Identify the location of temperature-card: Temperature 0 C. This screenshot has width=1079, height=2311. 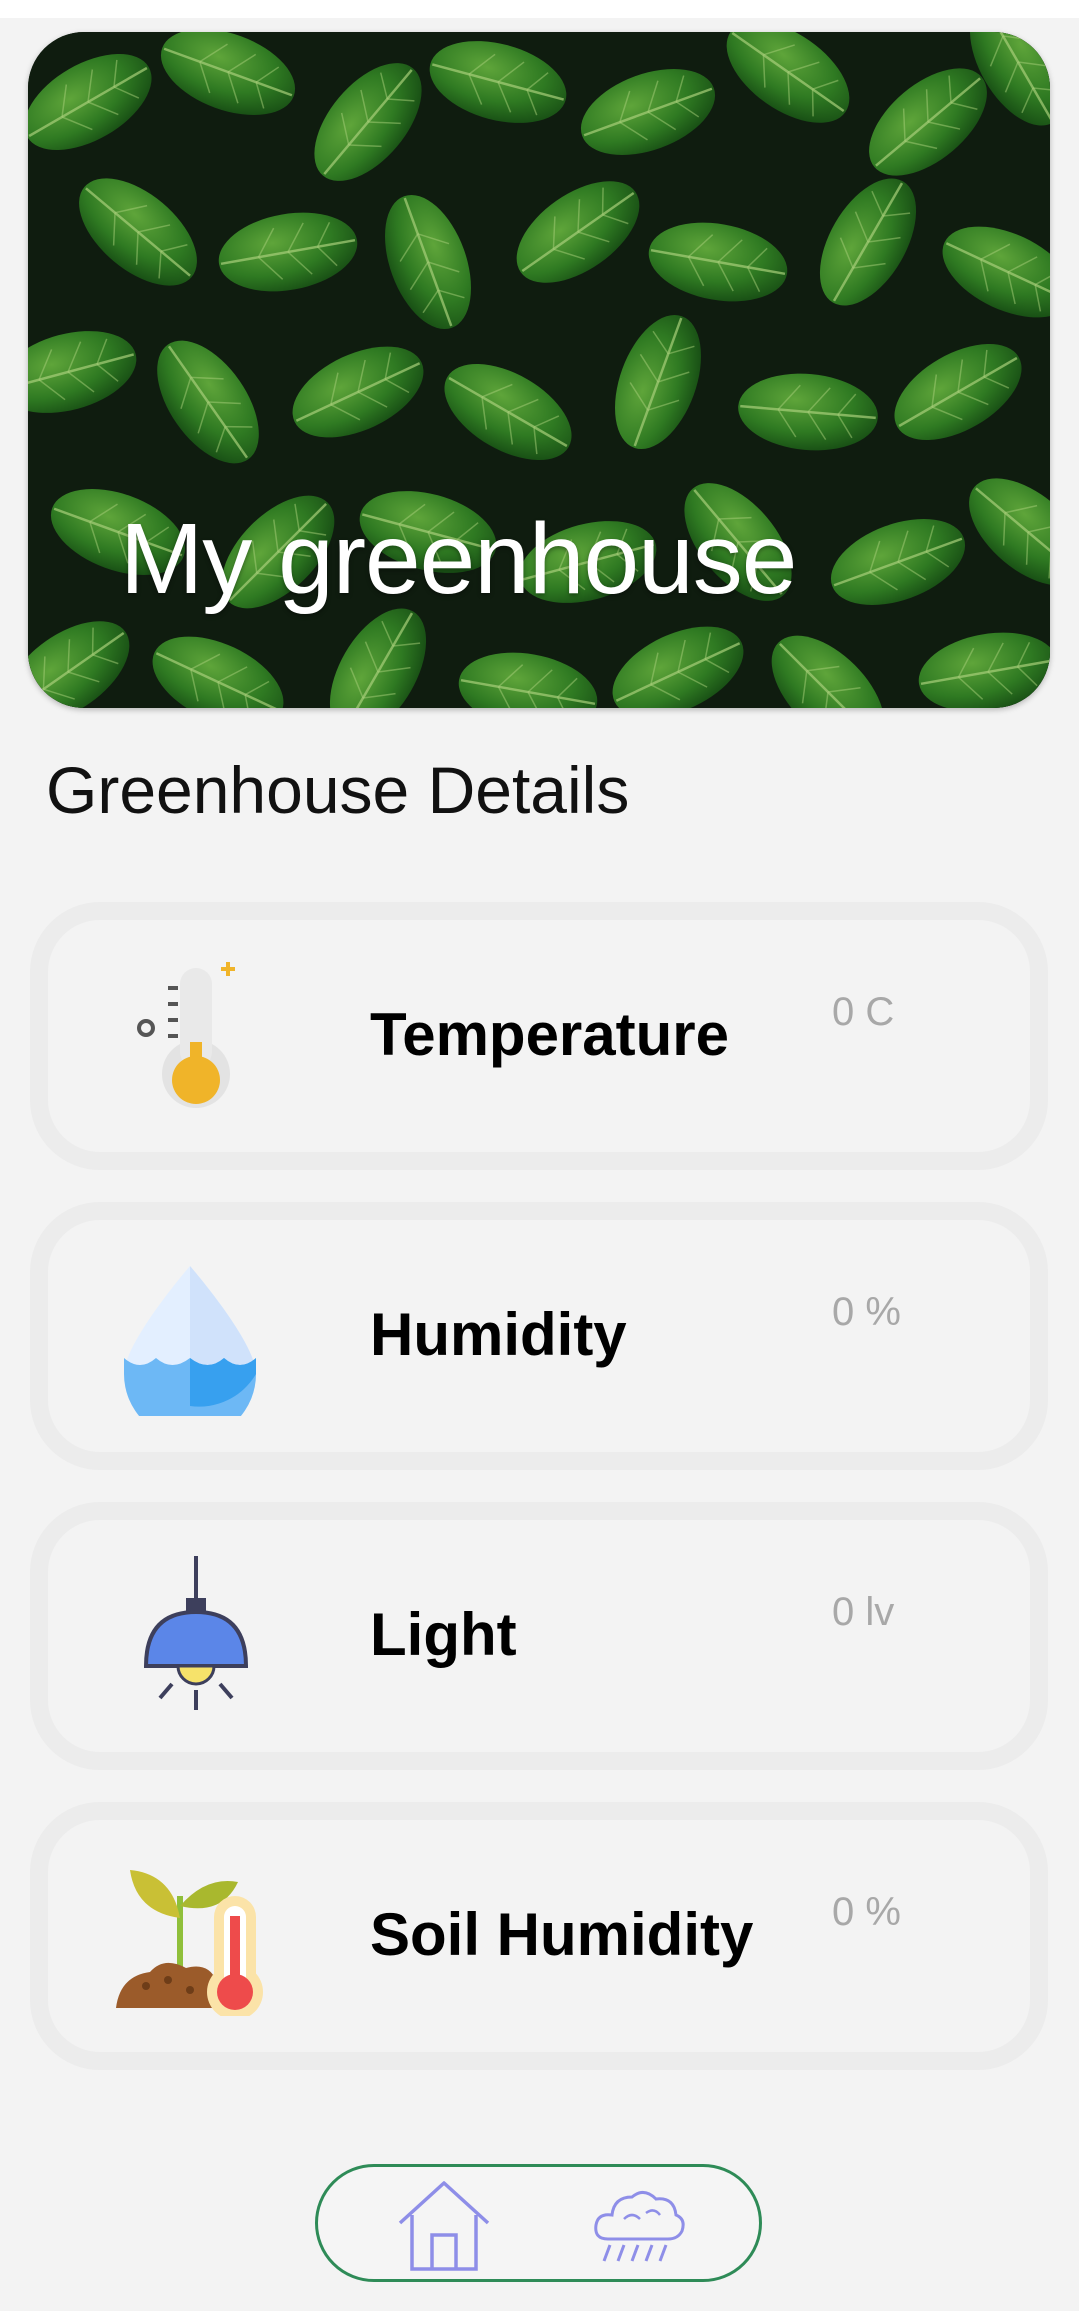
(539, 1036).